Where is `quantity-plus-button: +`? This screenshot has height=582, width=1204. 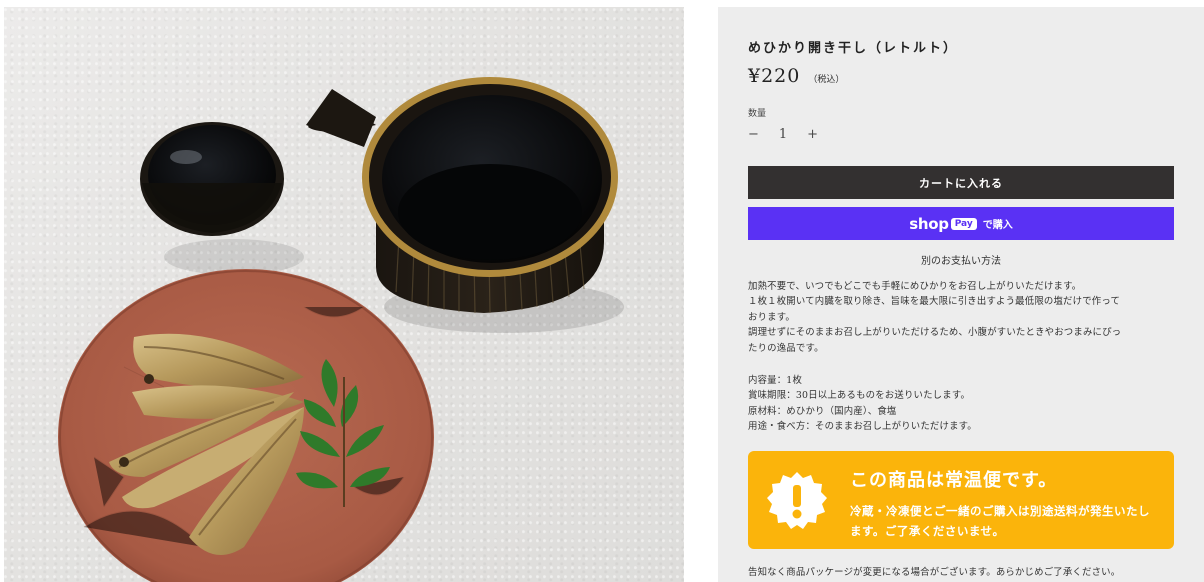 quantity-plus-button: + is located at coordinates (812, 134).